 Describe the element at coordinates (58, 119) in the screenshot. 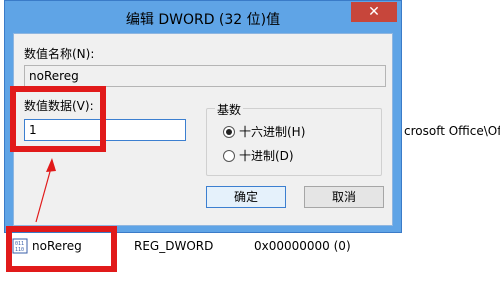

I see `highlight-value-data` at that location.